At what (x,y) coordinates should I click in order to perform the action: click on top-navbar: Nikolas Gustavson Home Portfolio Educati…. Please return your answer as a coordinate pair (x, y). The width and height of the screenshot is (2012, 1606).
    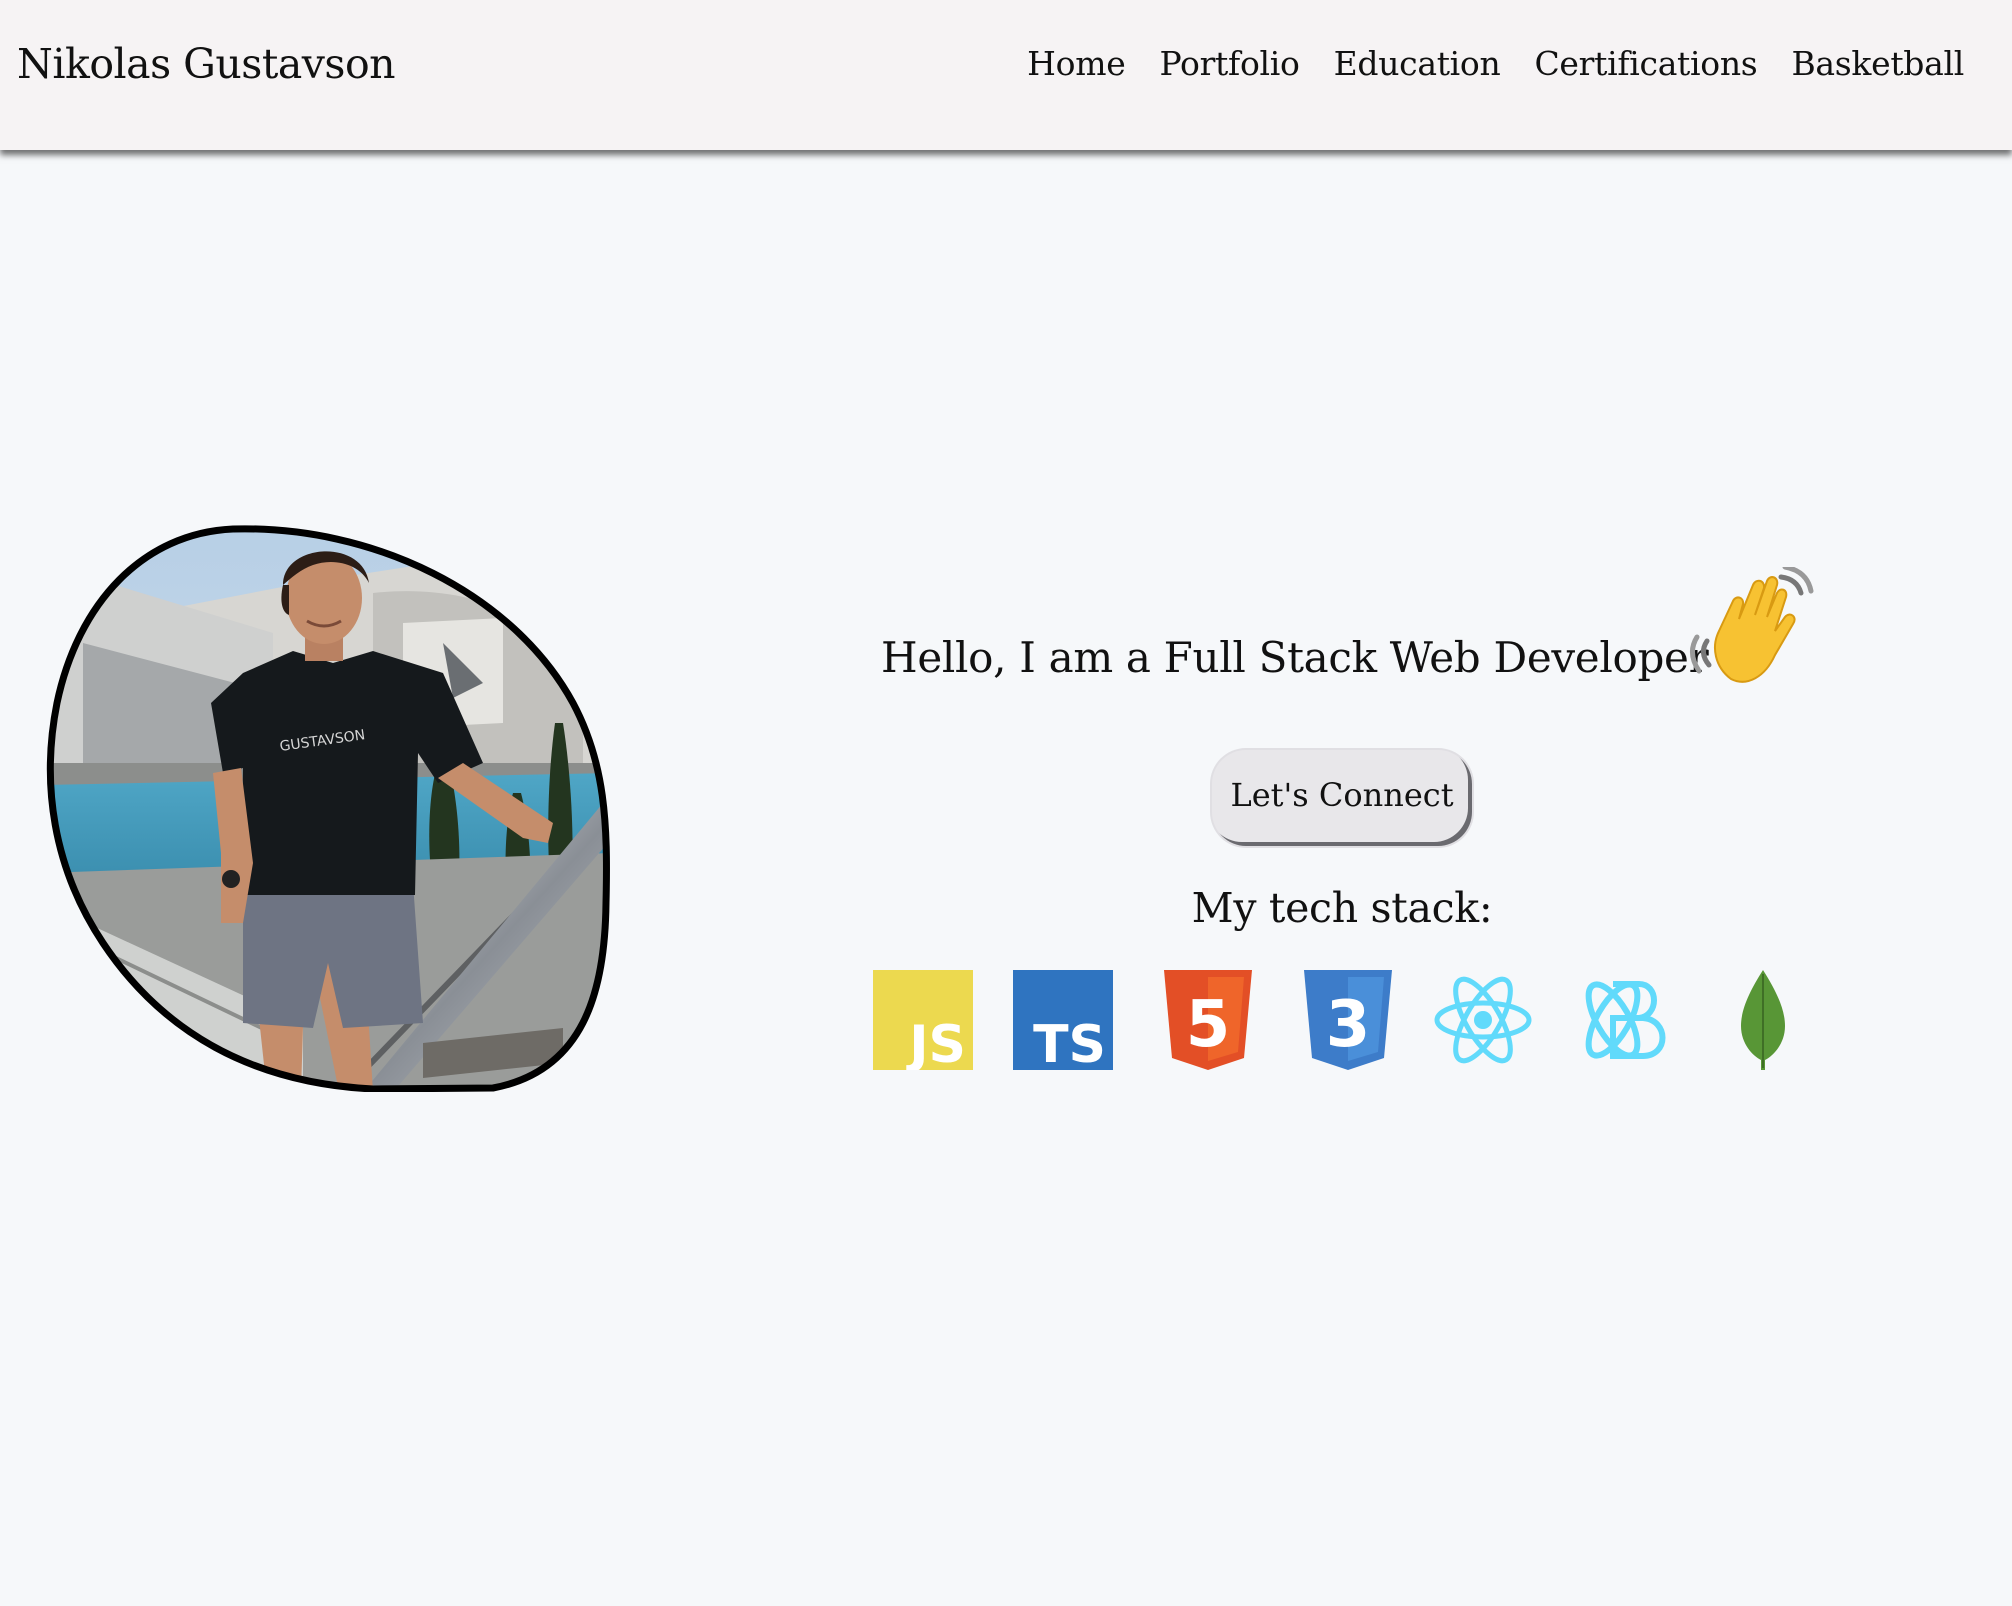
    Looking at the image, I should click on (1006, 75).